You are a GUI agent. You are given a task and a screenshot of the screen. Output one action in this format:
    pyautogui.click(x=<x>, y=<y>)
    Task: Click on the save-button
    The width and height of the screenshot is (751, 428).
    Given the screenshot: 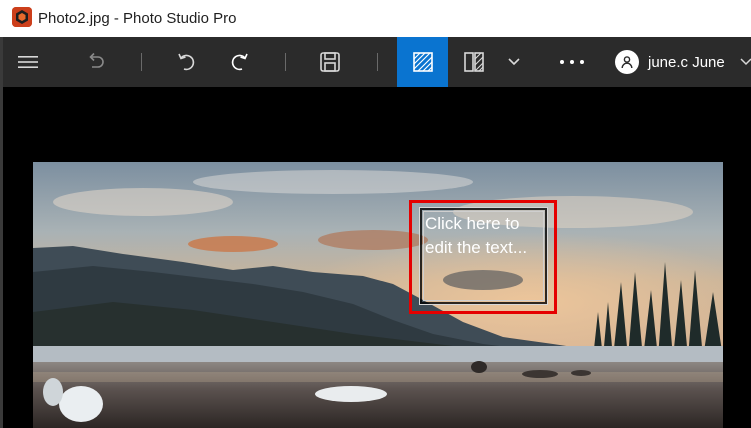 What is the action you would take?
    pyautogui.click(x=330, y=62)
    